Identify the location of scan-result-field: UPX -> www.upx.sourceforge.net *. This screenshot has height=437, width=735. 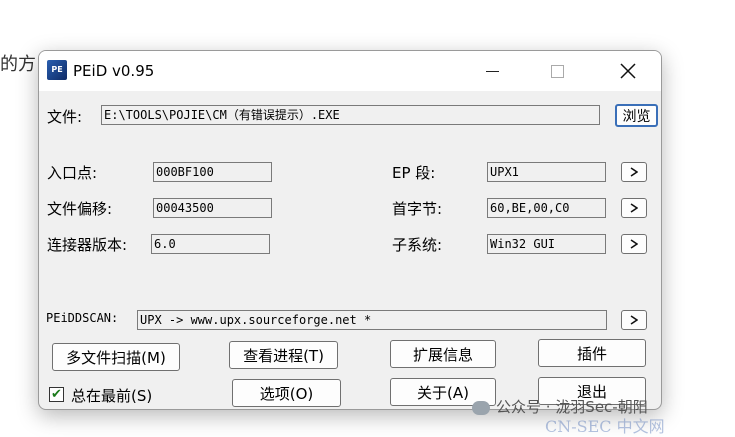
(372, 320).